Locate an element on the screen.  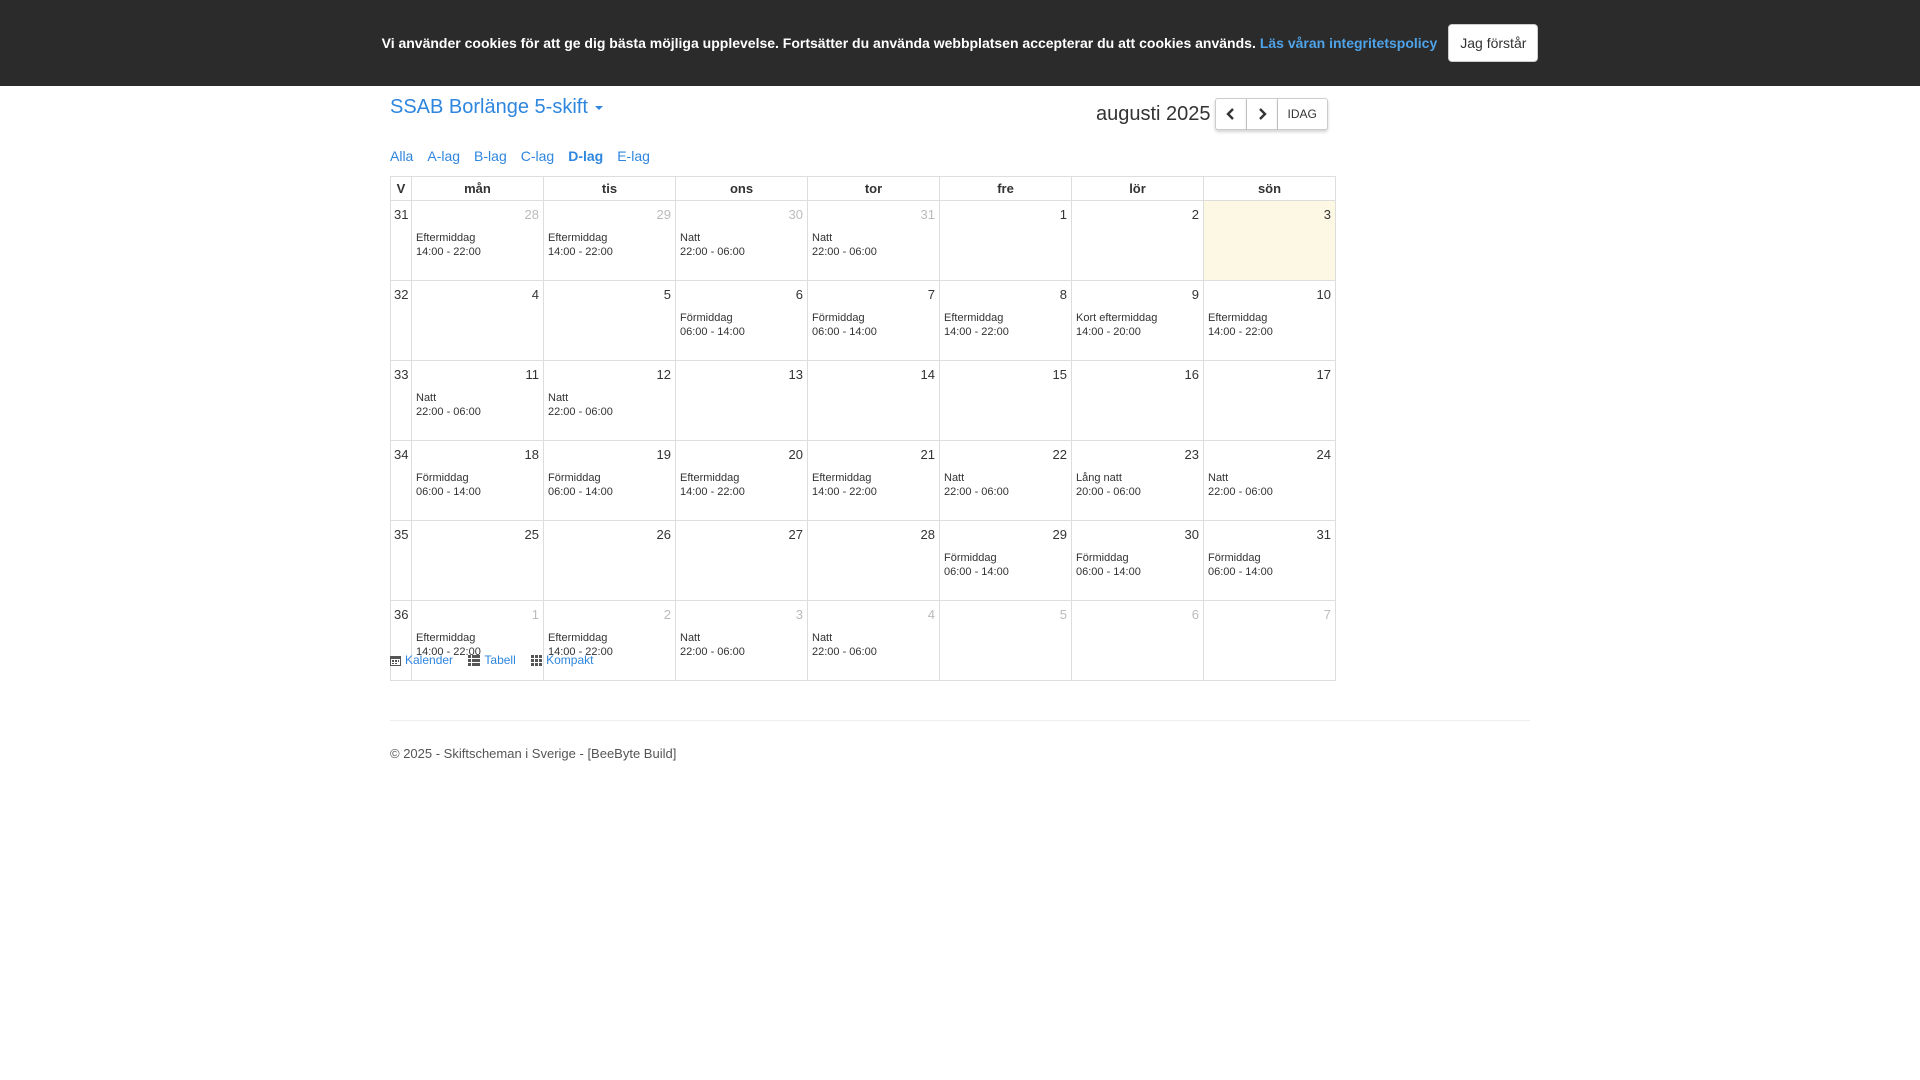
team-d: D-lag is located at coordinates (585, 156).